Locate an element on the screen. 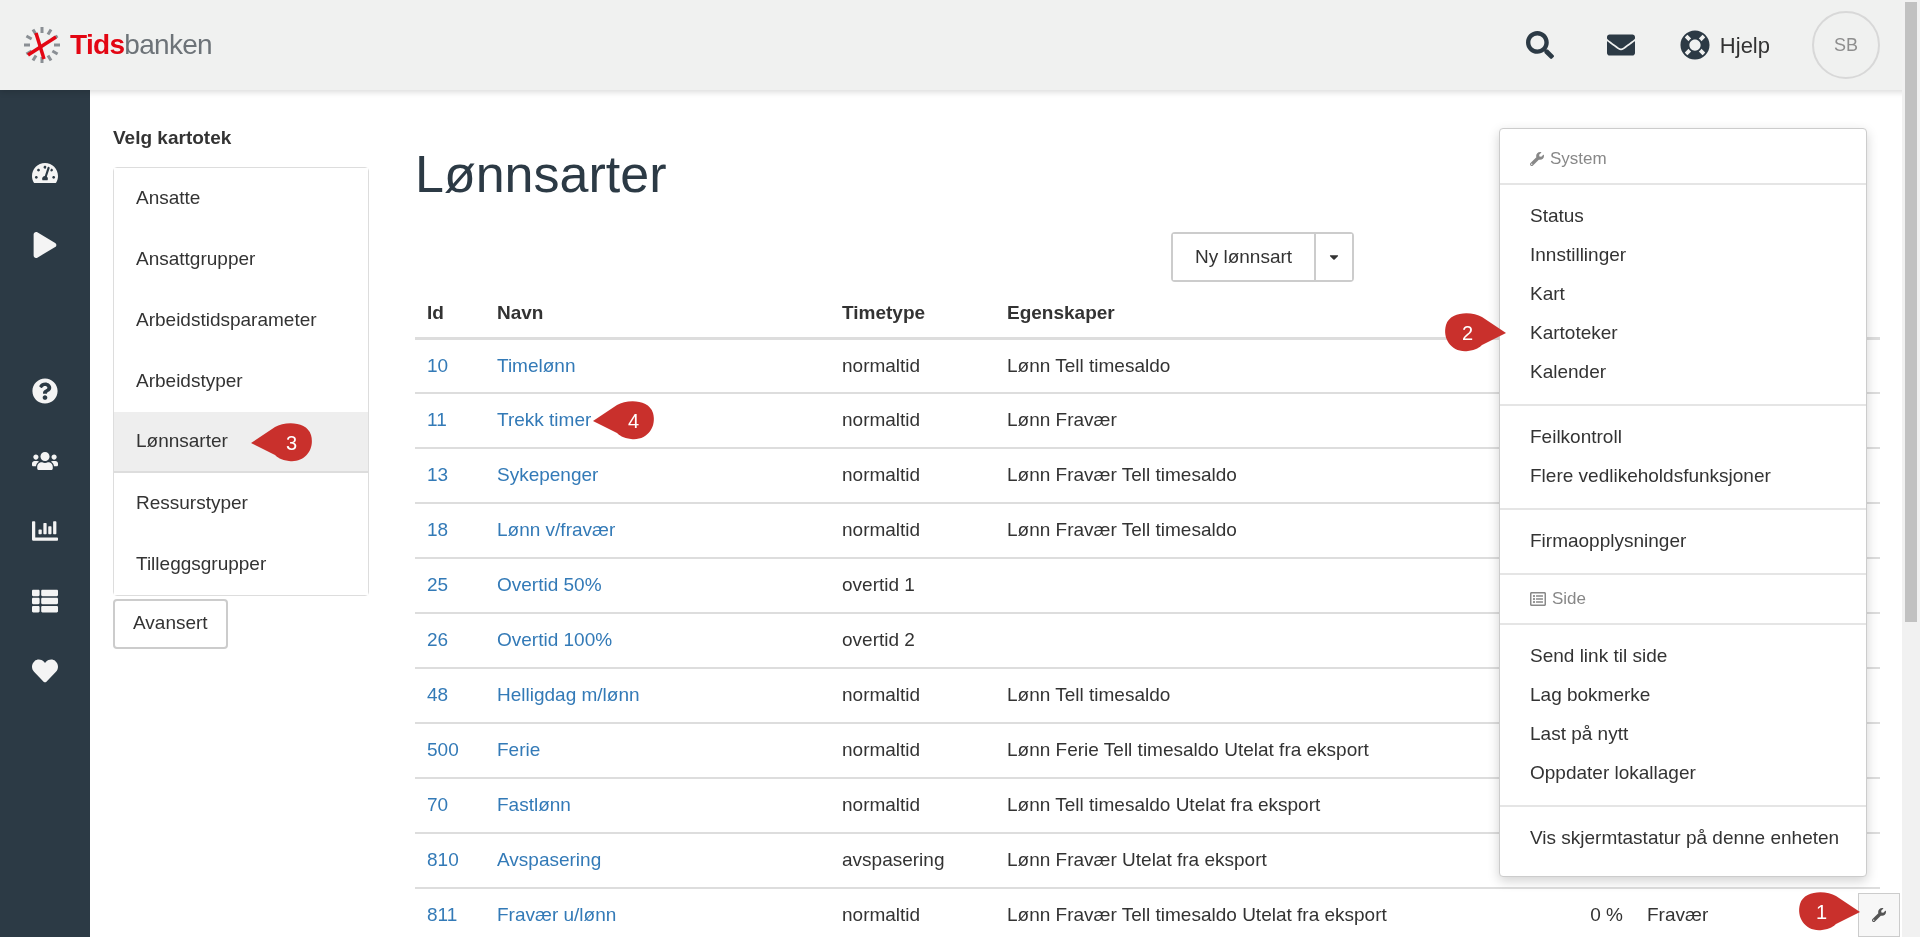  menu-item: Innstillinger is located at coordinates (1683, 255).